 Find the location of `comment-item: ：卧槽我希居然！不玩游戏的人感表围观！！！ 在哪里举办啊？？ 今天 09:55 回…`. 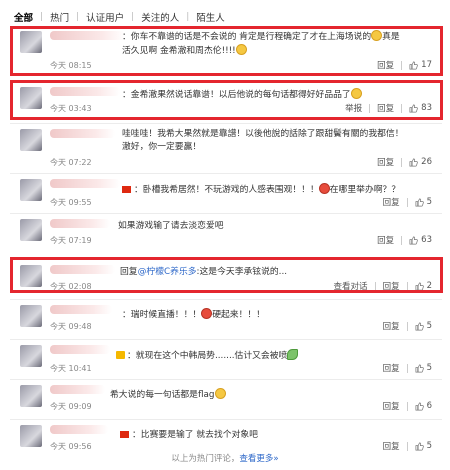

comment-item: ：卧槽我希居然！不玩游戏的人感表围观！！！ 在哪里举办啊？？ 今天 09:55 回… is located at coordinates (226, 193).